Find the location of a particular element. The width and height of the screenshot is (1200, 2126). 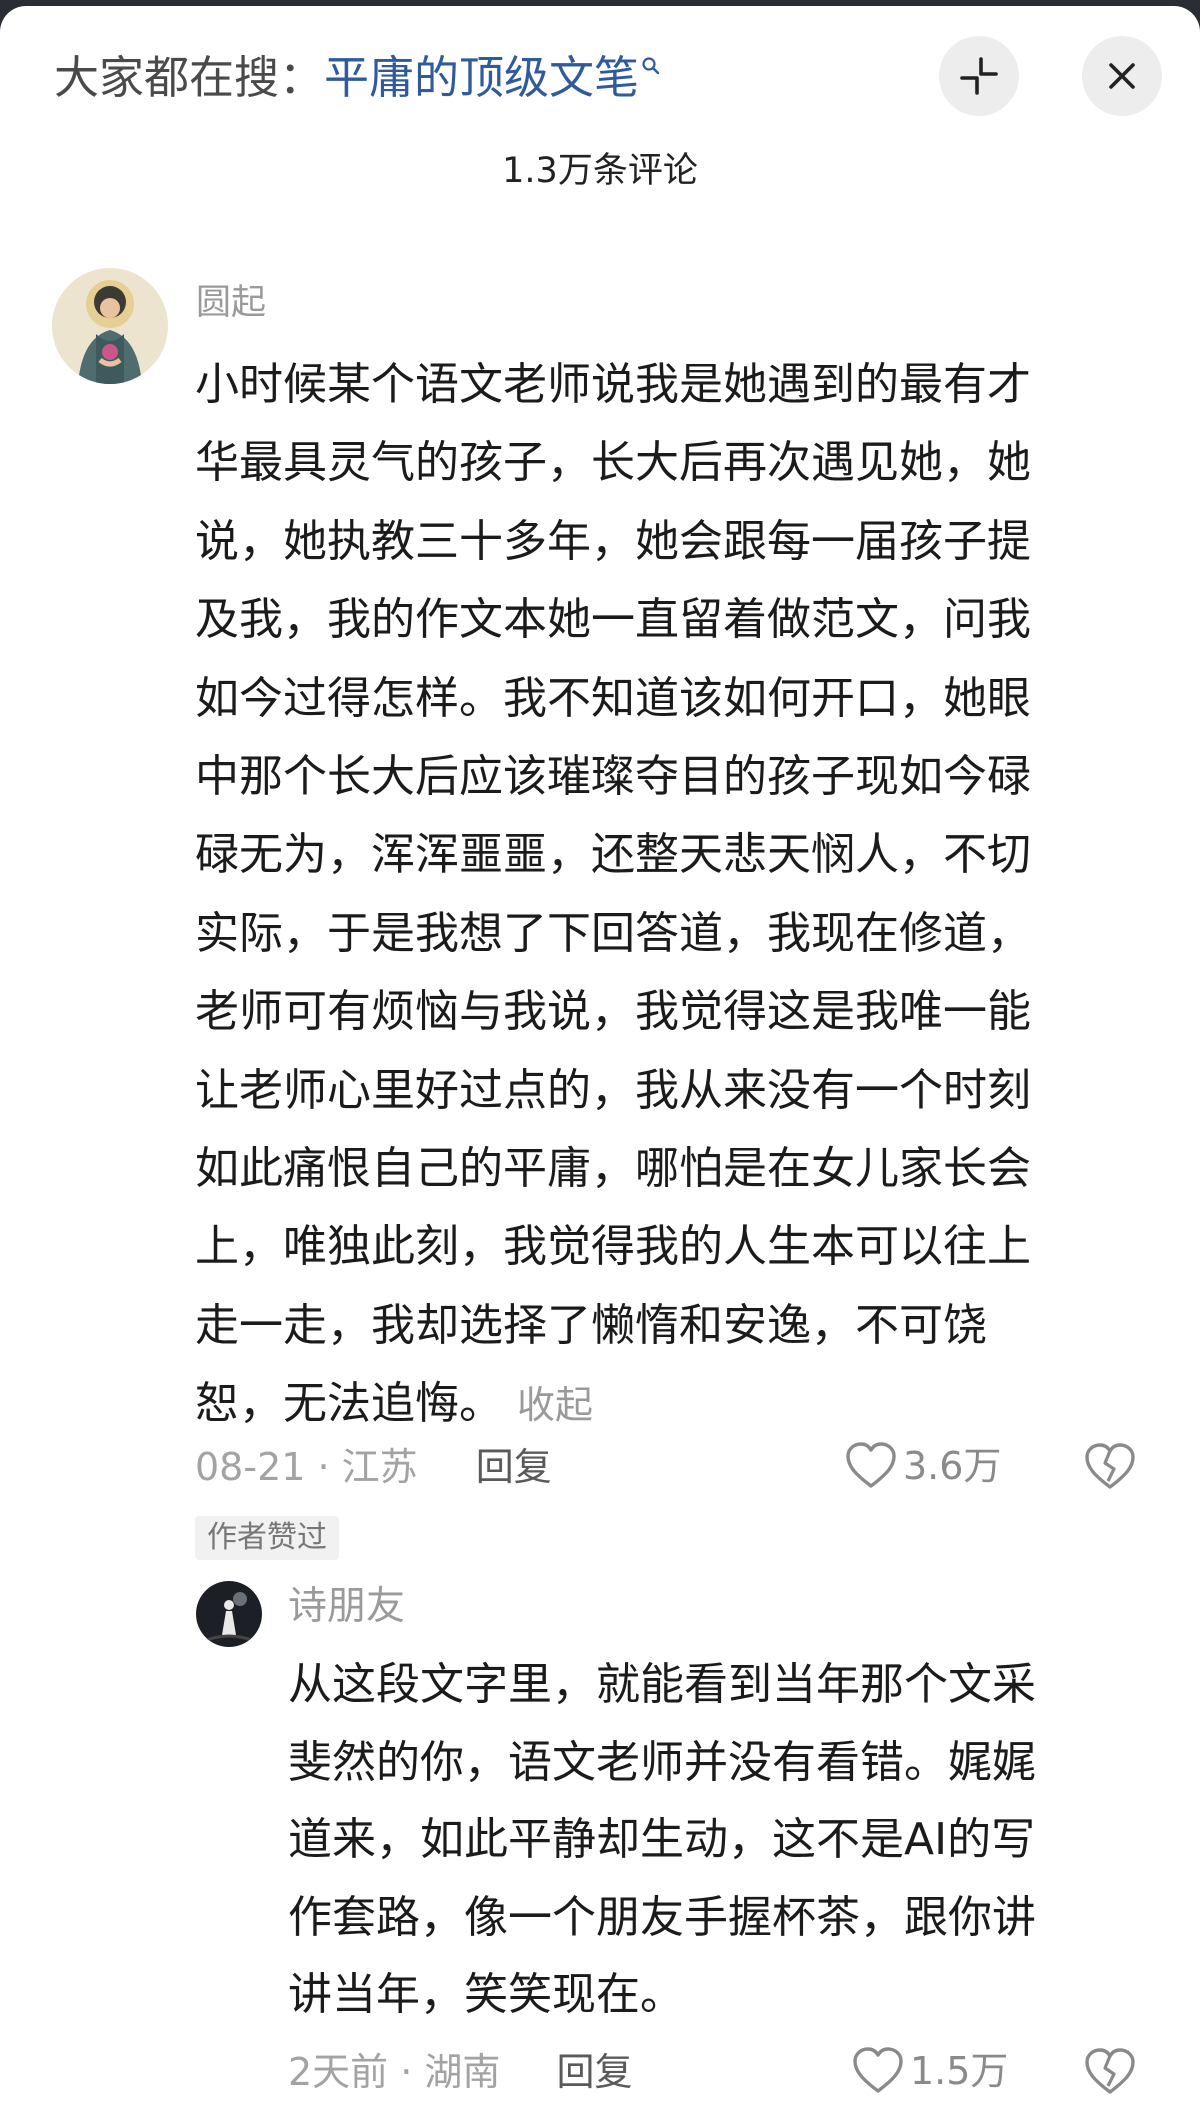

comment-meta: 08-21 · 江苏 回复 is located at coordinates (373, 1467).